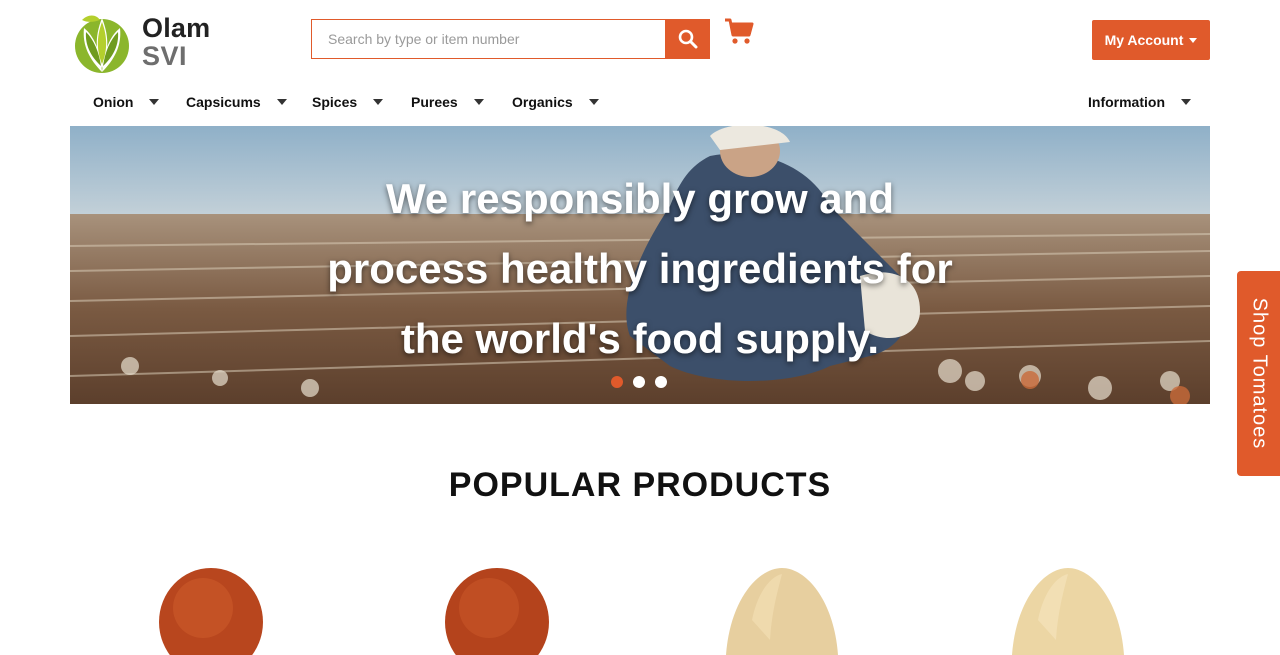  Describe the element at coordinates (335, 102) in the screenshot. I see `nav-item-label: Spices` at that location.